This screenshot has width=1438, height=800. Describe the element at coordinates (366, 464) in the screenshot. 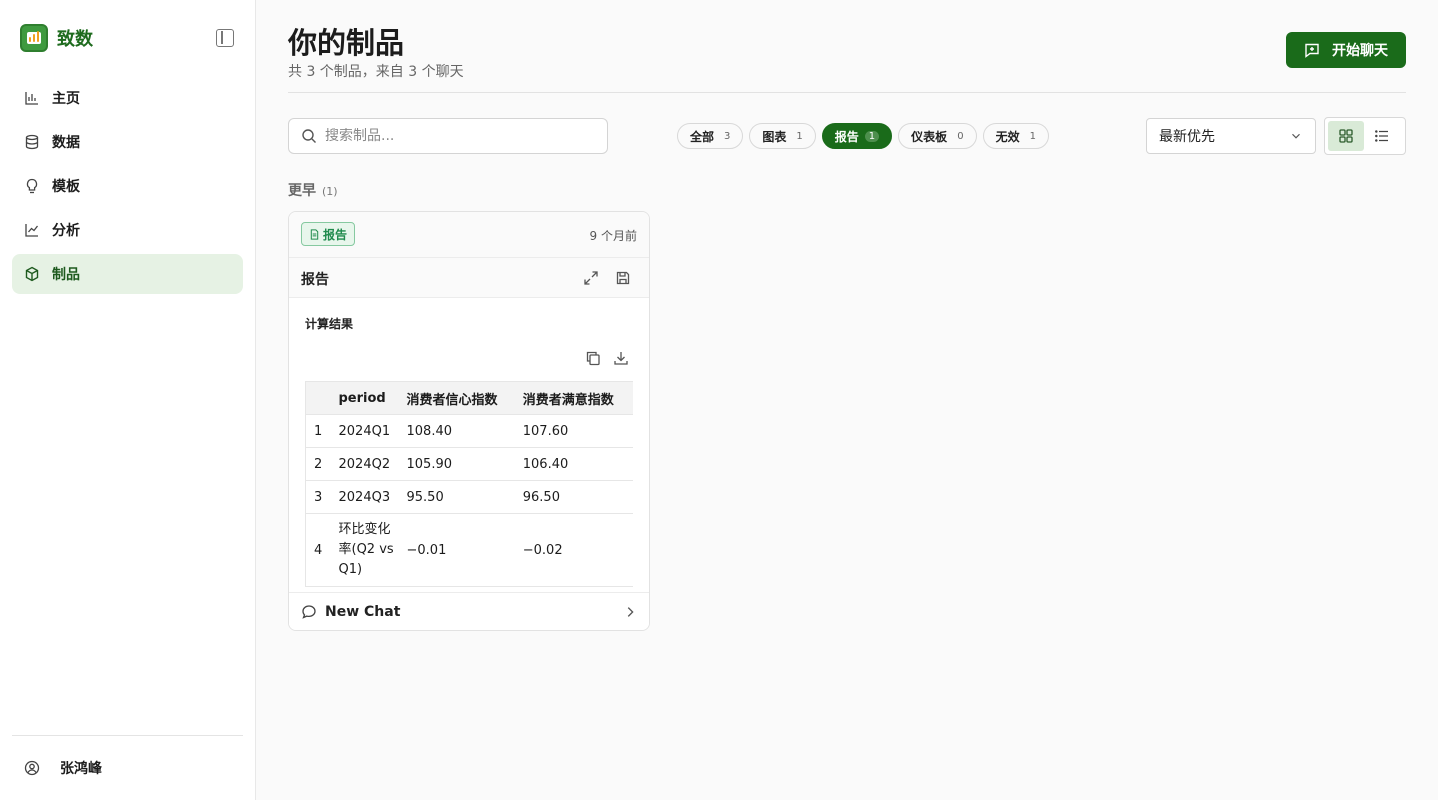

I see `table-cell: 2024Q2` at that location.